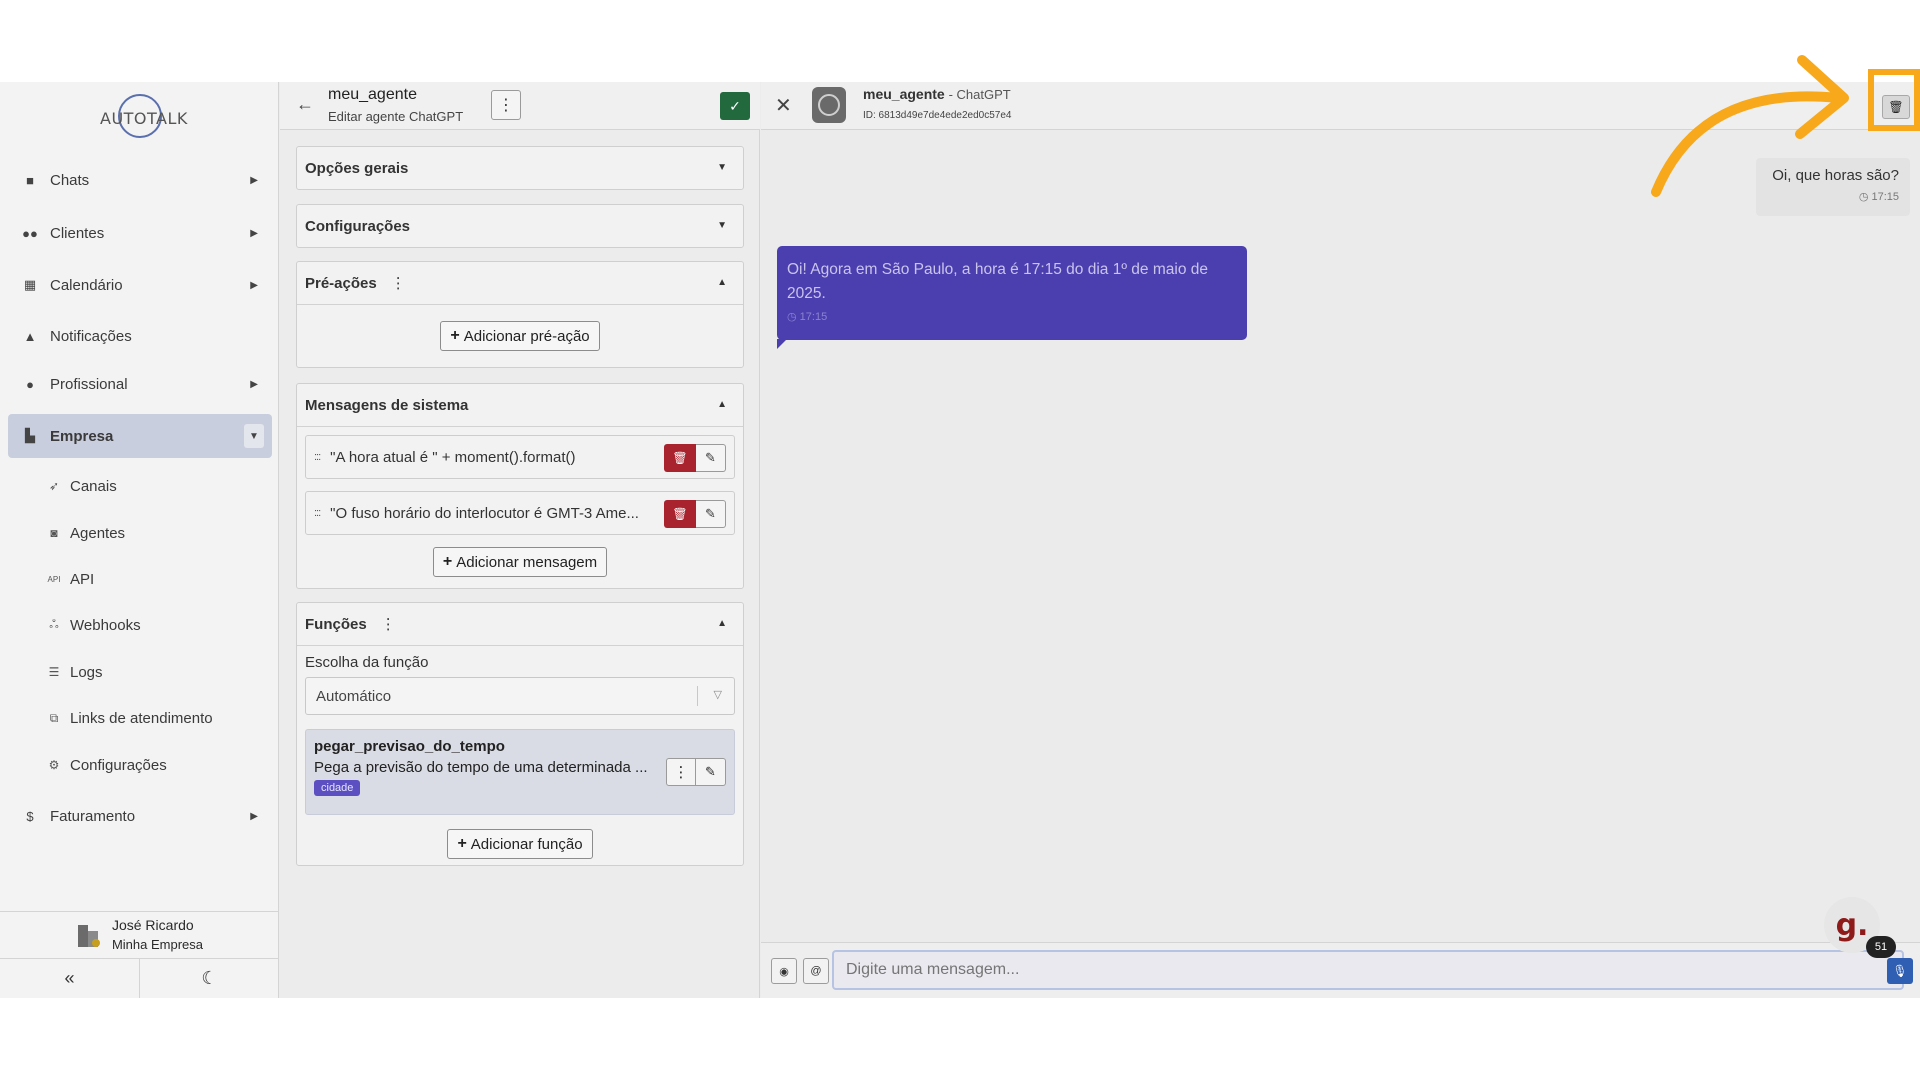 Image resolution: width=1920 pixels, height=1080 pixels. I want to click on message-input, so click(1368, 970).